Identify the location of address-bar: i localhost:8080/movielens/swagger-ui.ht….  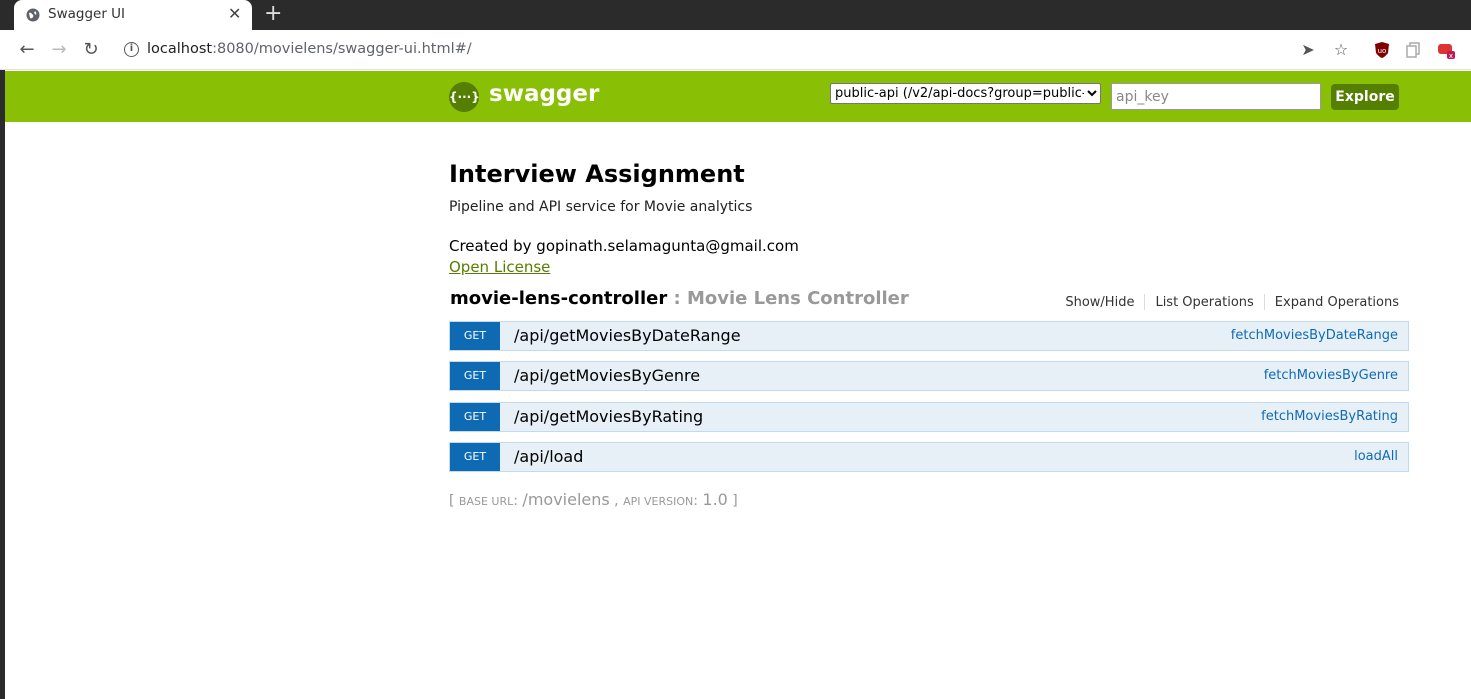
(739, 50).